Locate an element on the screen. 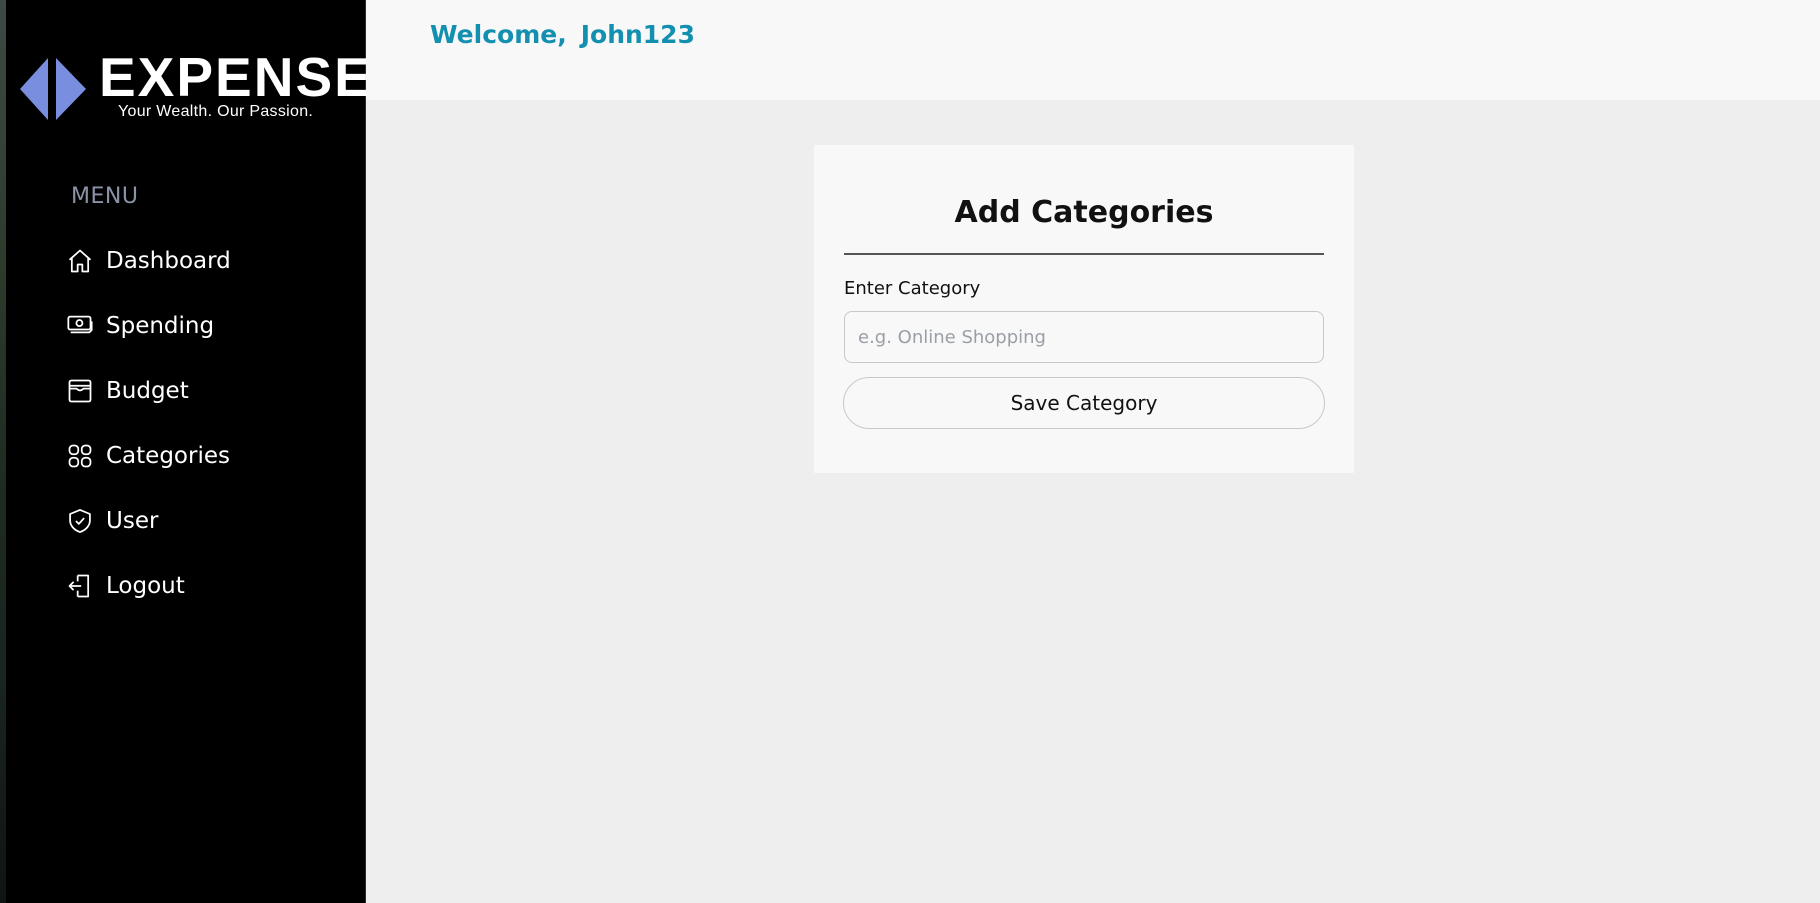 The height and width of the screenshot is (903, 1820). home-icon is located at coordinates (80, 261).